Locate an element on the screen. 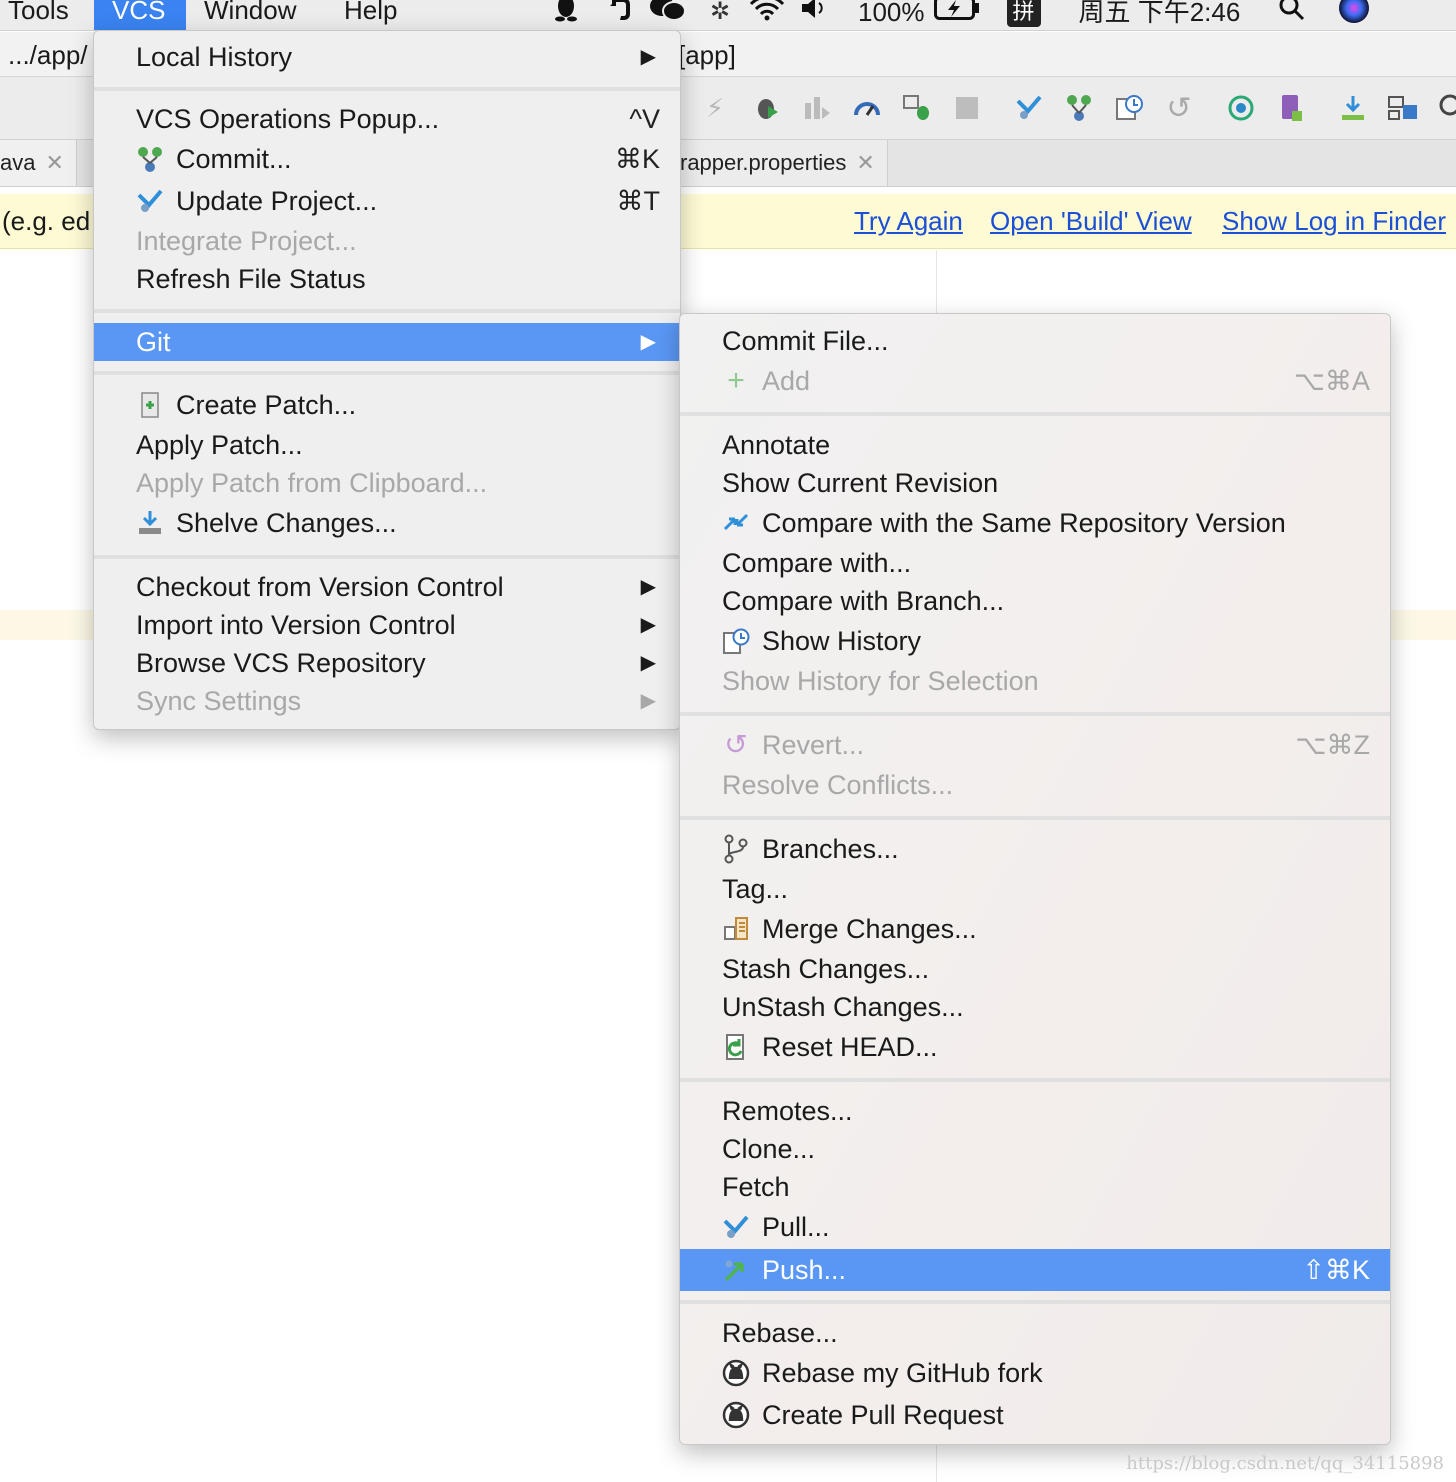 The width and height of the screenshot is (1456, 1482). stop-icon is located at coordinates (967, 108).